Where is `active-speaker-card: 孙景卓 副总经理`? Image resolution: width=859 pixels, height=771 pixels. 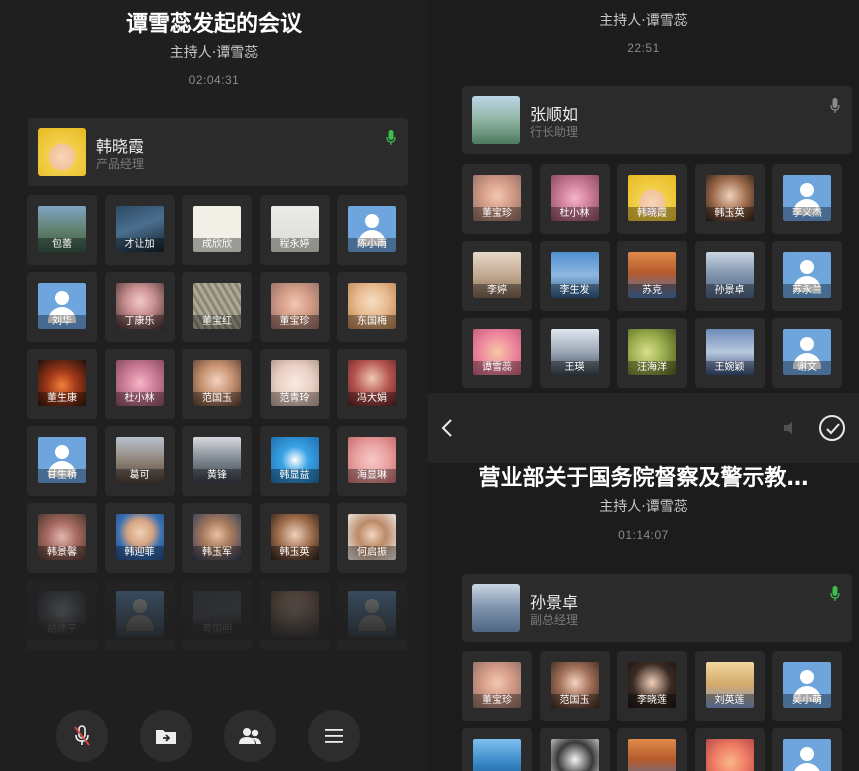
active-speaker-card: 孙景卓 副总经理 is located at coordinates (657, 608).